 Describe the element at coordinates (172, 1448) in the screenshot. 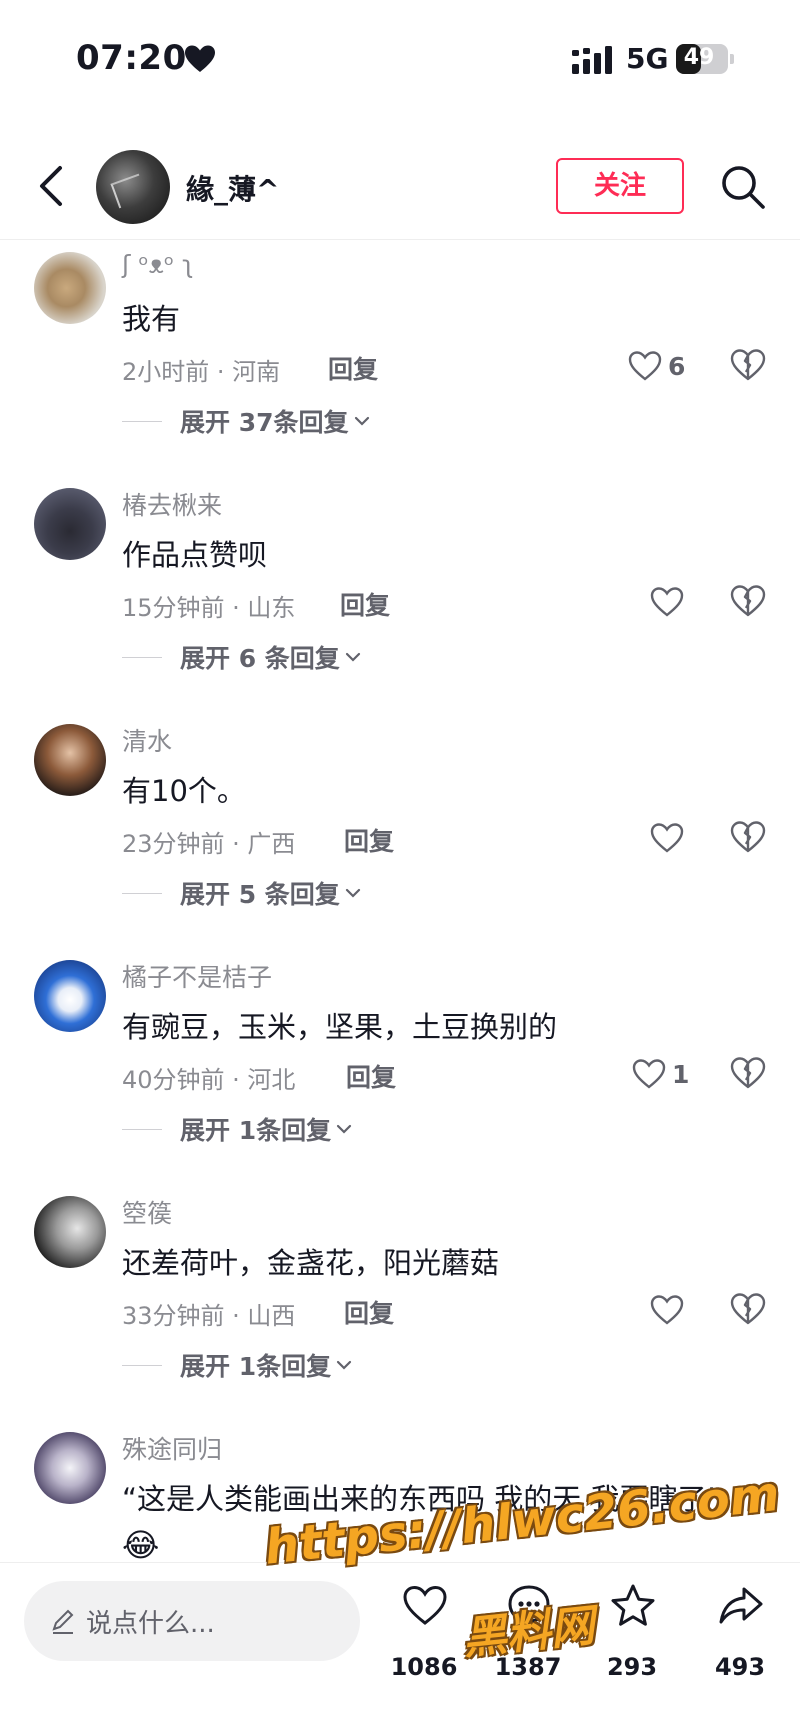

I see `commenter-name: 殊途同归` at that location.